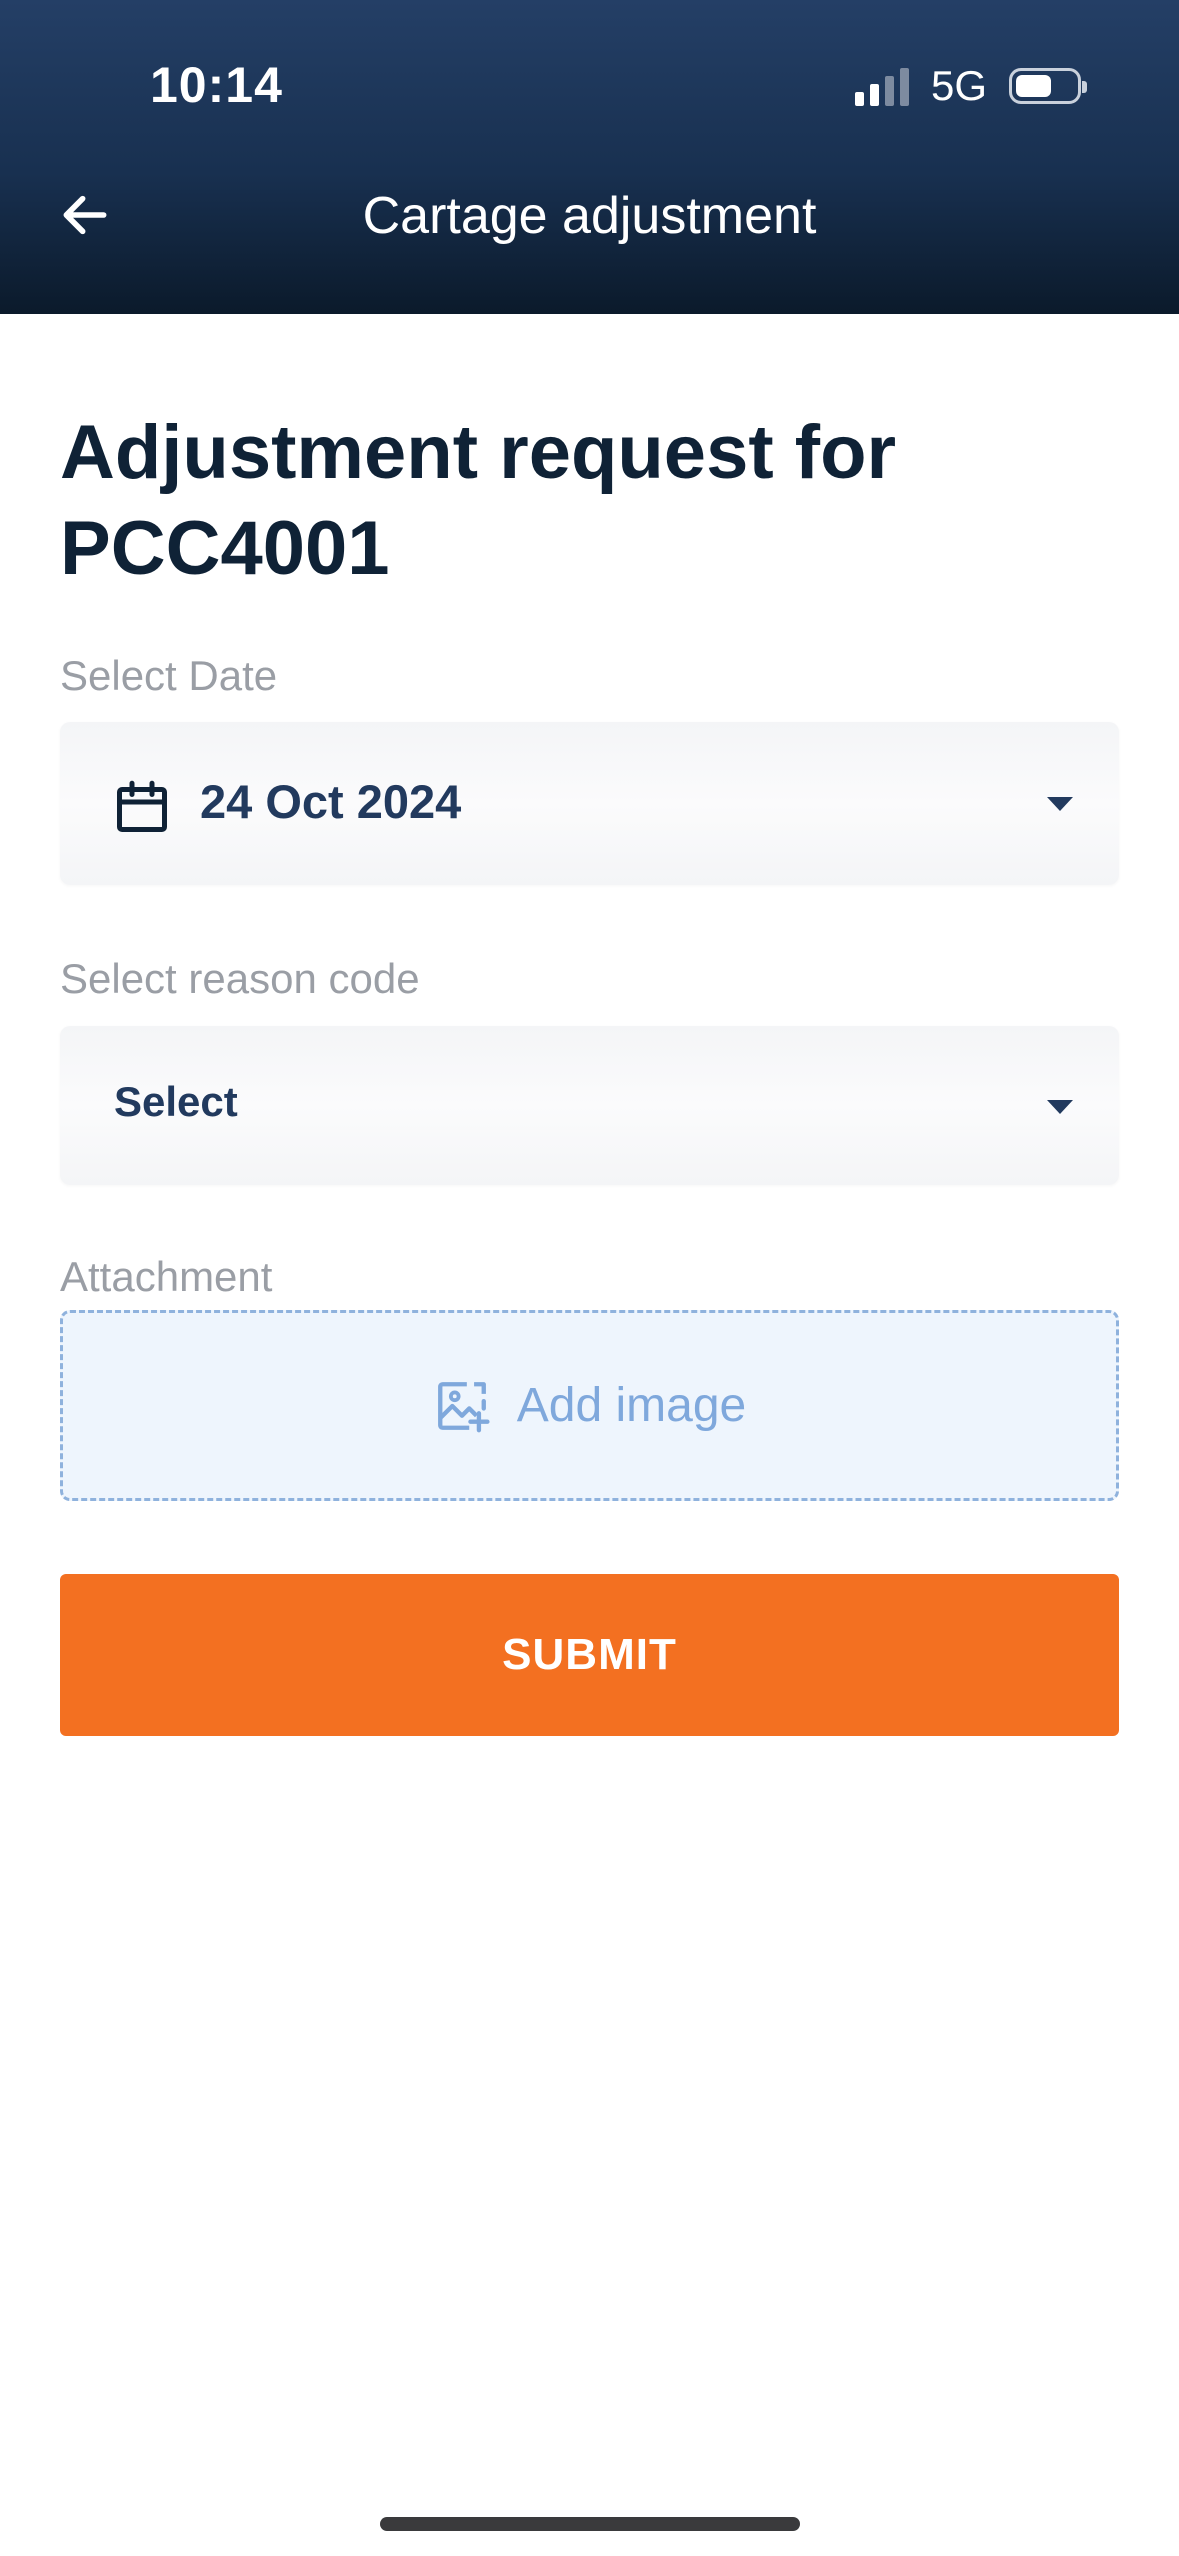 The width and height of the screenshot is (1179, 2556). What do you see at coordinates (166, 1276) in the screenshot?
I see `attachment-label: Attachment` at bounding box center [166, 1276].